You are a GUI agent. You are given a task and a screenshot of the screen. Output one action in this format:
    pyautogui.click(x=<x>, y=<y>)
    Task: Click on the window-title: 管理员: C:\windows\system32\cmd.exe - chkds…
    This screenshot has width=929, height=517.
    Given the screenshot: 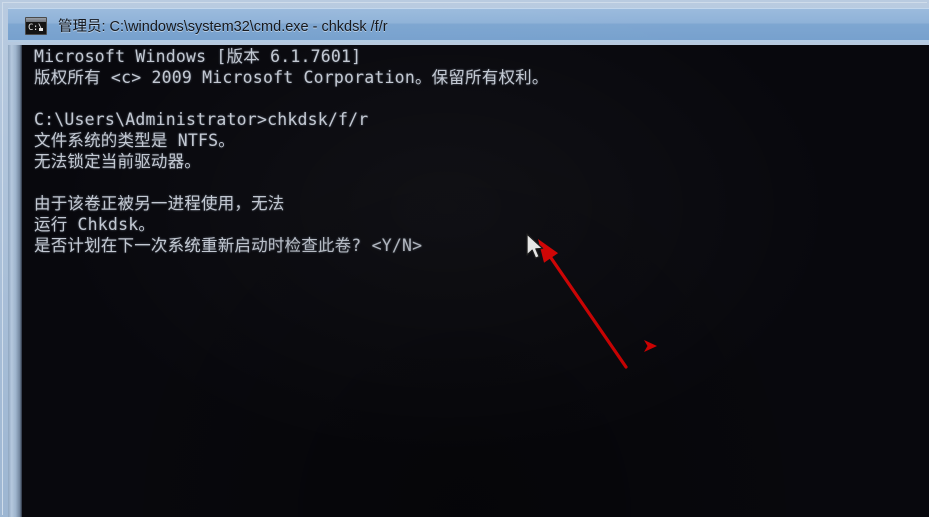 What is the action you would take?
    pyautogui.click(x=223, y=27)
    